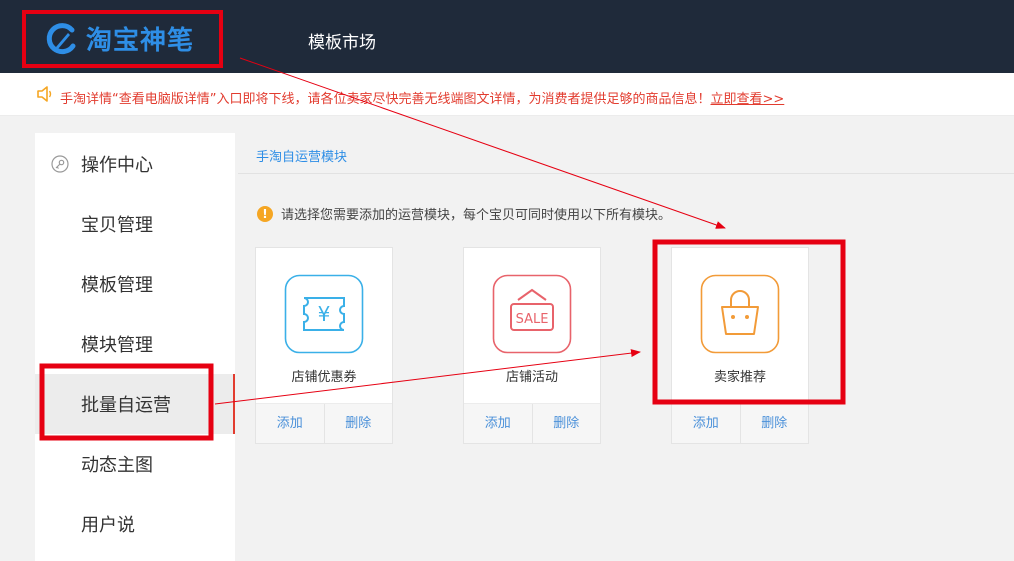  What do you see at coordinates (531, 377) in the screenshot?
I see `card-title: 店铺活动` at bounding box center [531, 377].